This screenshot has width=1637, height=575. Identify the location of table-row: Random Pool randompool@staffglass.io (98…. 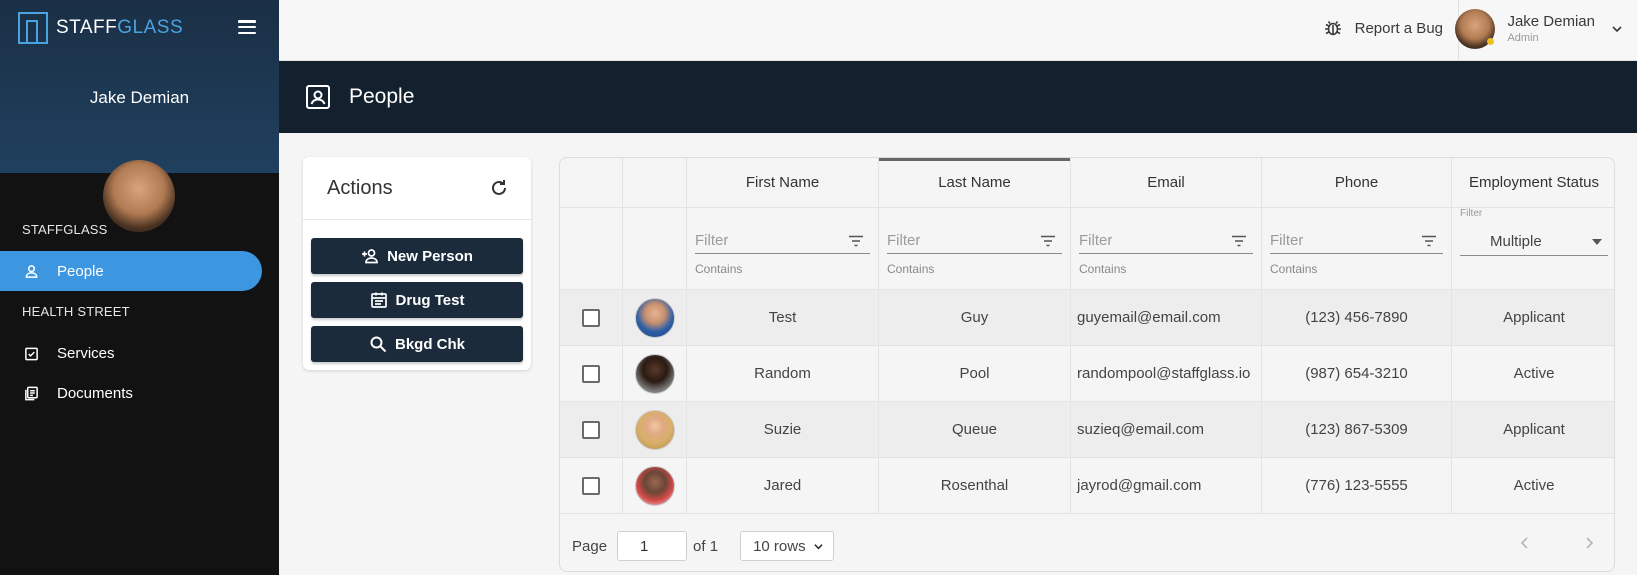
(1087, 374).